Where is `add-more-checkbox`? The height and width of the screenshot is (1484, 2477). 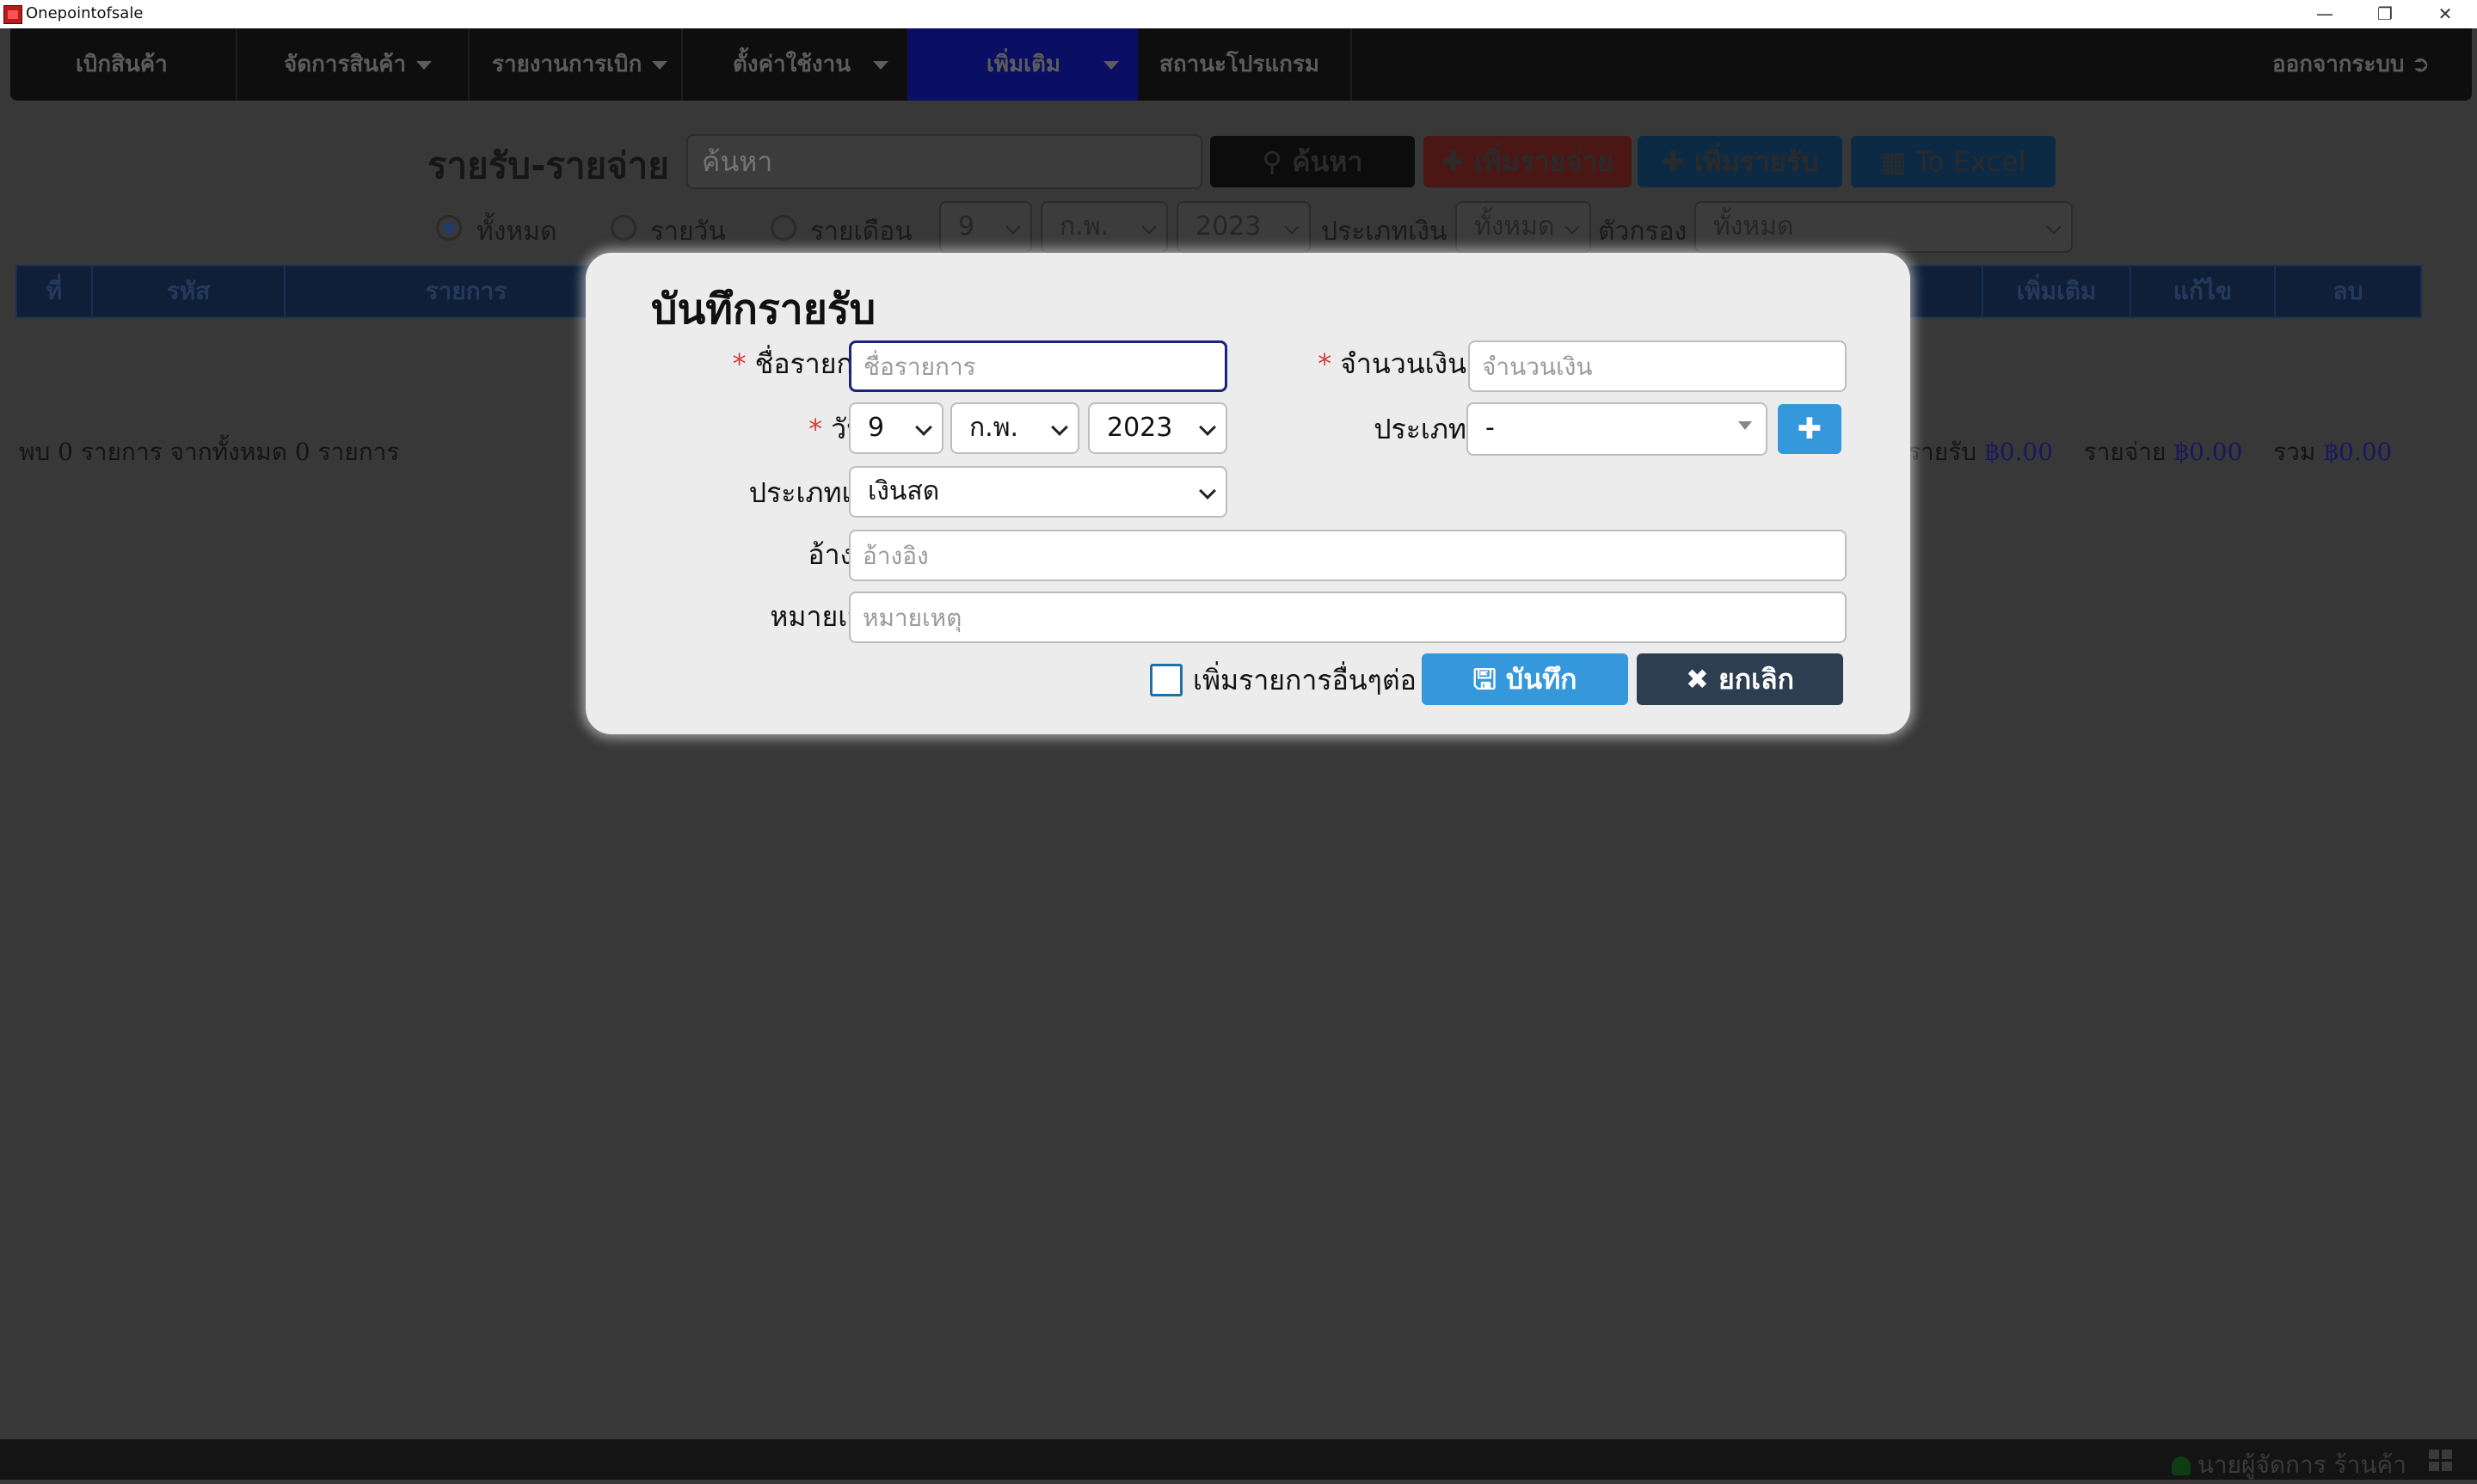
add-more-checkbox is located at coordinates (1166, 680).